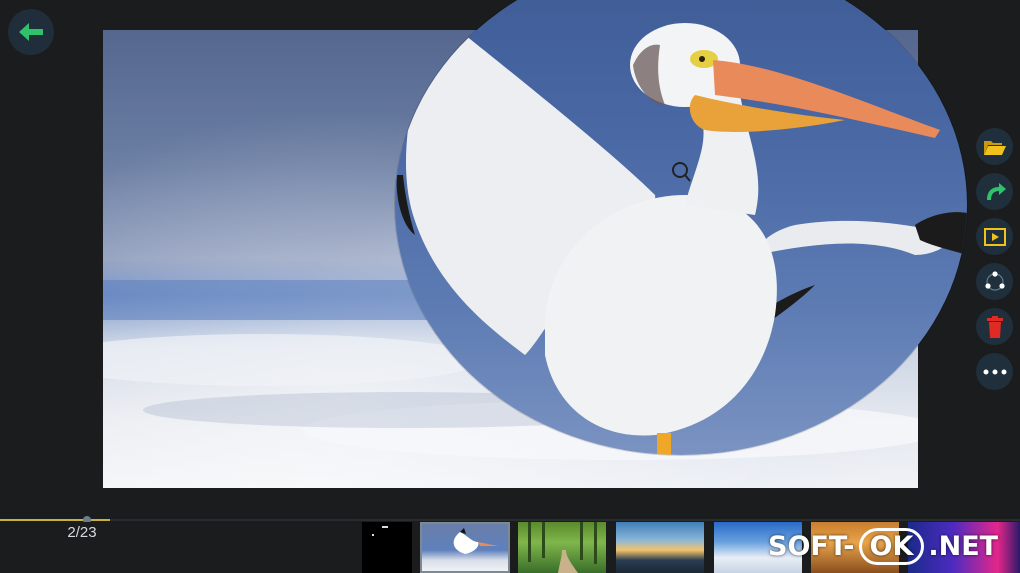  What do you see at coordinates (891, 546) in the screenshot?
I see `watermark-ok: OK` at bounding box center [891, 546].